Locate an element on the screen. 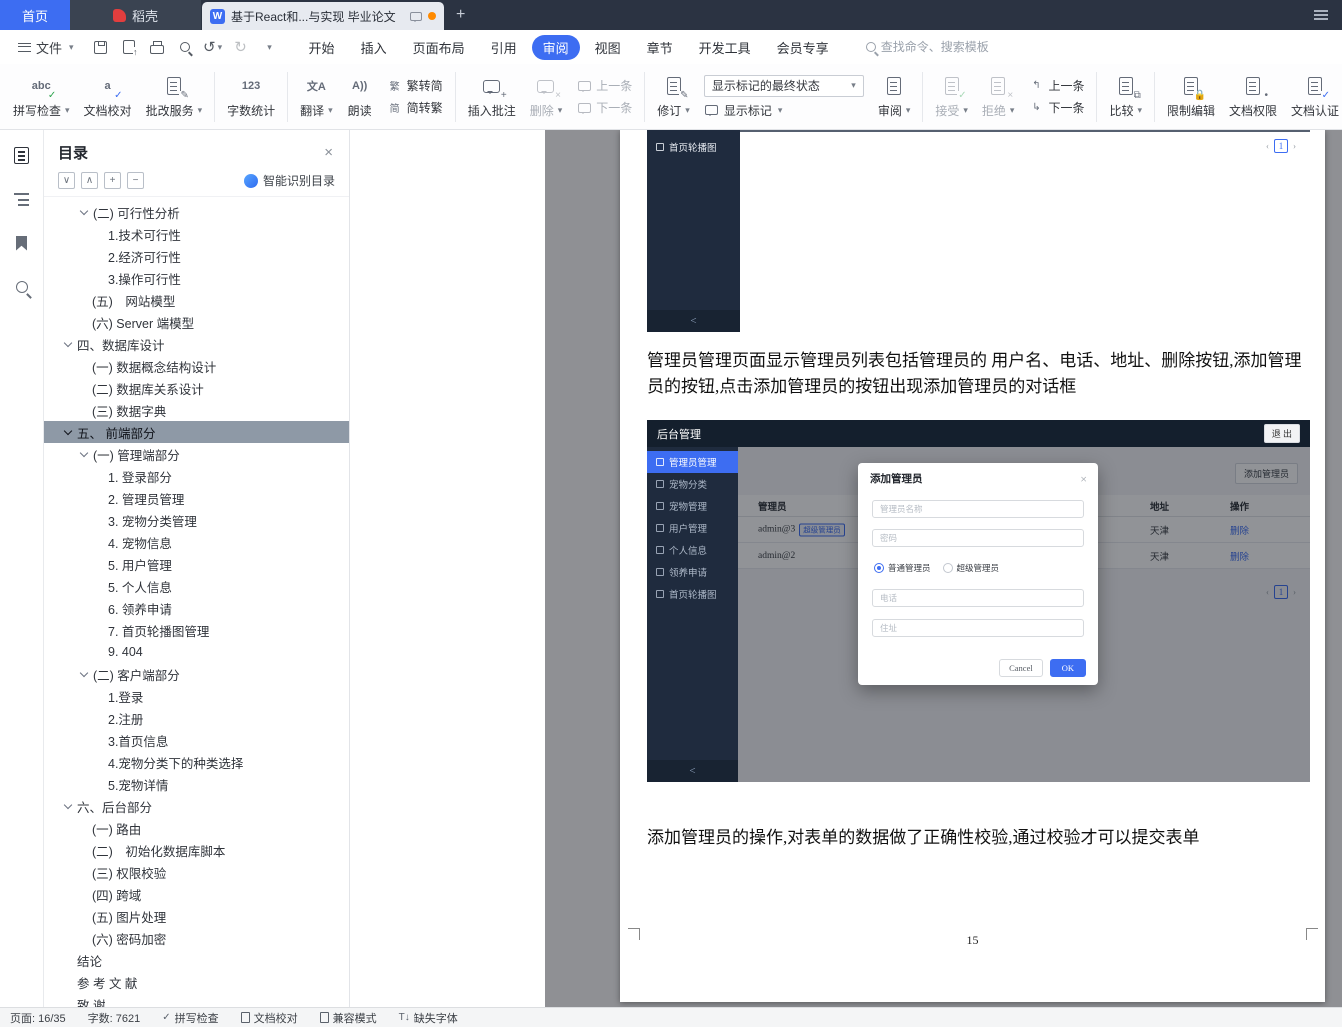 The height and width of the screenshot is (1027, 1342). tab-references: 引用 is located at coordinates (504, 47).